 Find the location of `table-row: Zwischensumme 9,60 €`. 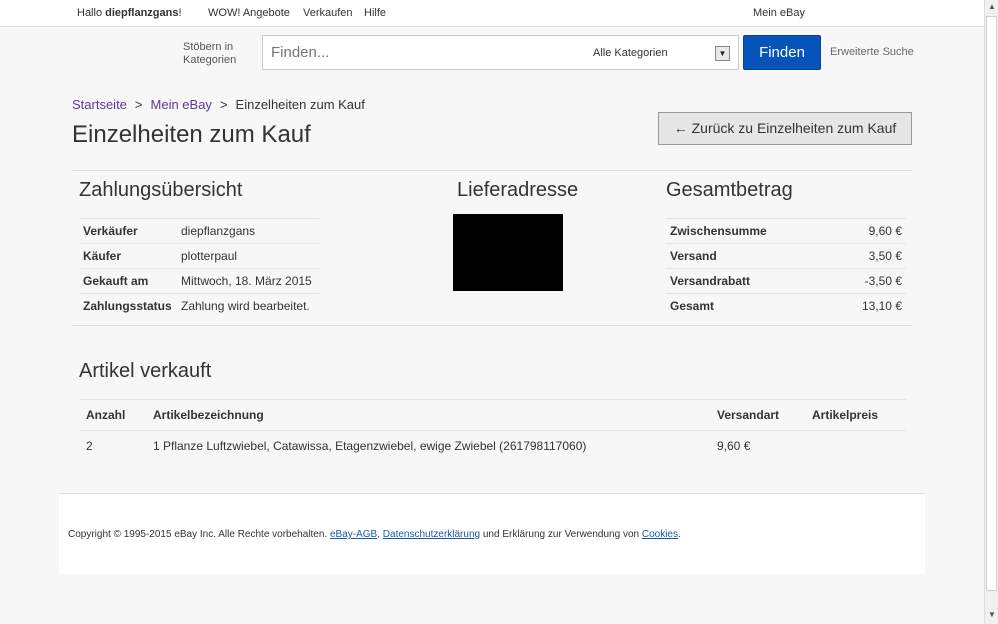

table-row: Zwischensumme 9,60 € is located at coordinates (786, 231).